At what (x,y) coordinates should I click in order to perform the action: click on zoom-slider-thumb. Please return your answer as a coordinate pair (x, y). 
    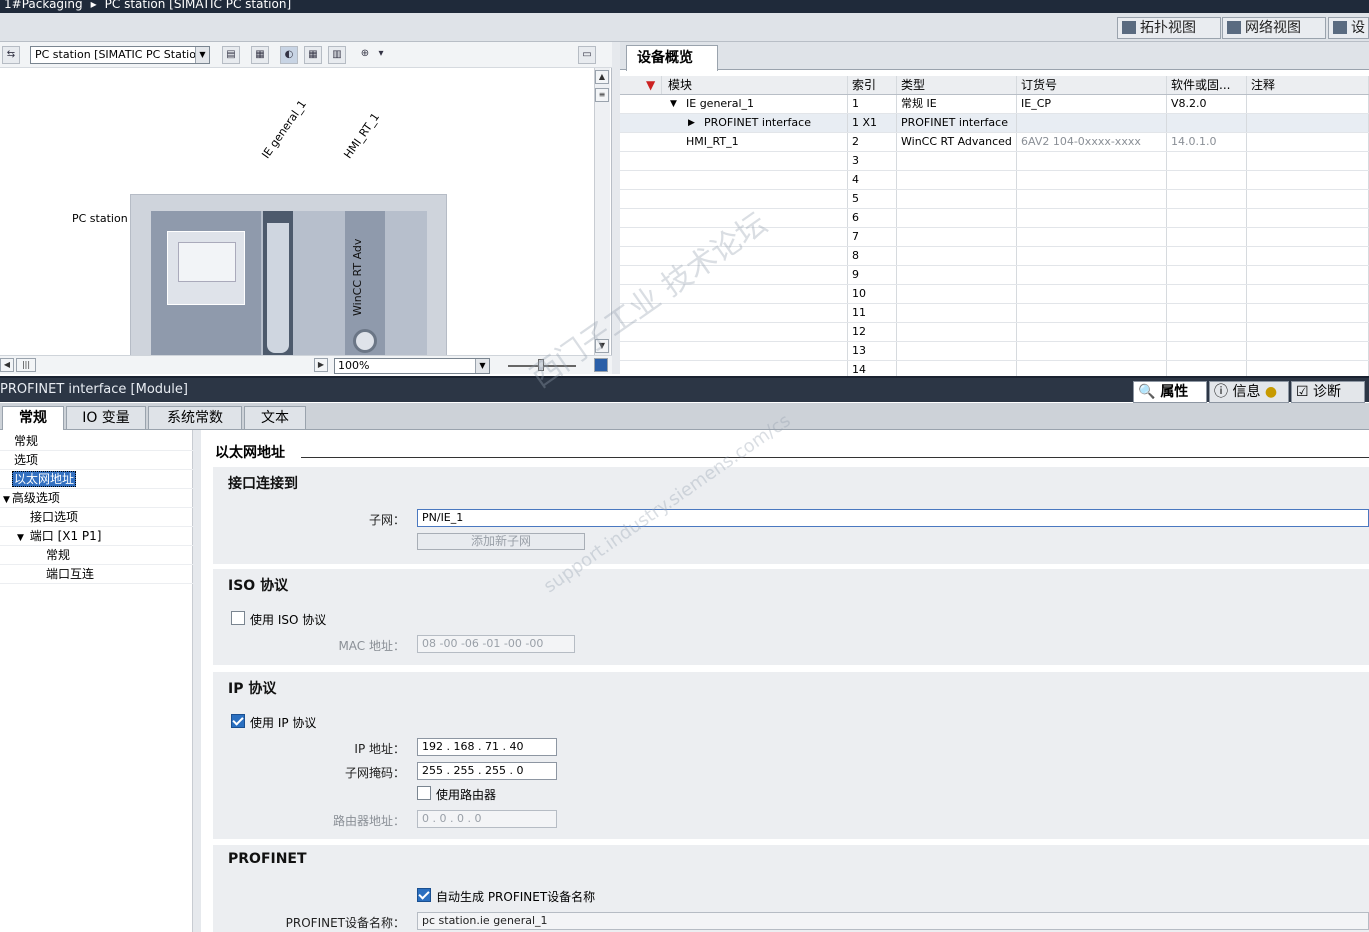
    Looking at the image, I should click on (541, 365).